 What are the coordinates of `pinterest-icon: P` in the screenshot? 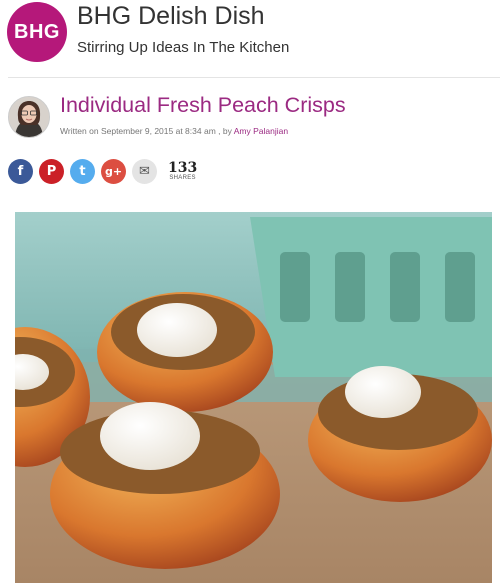 It's located at (51, 171).